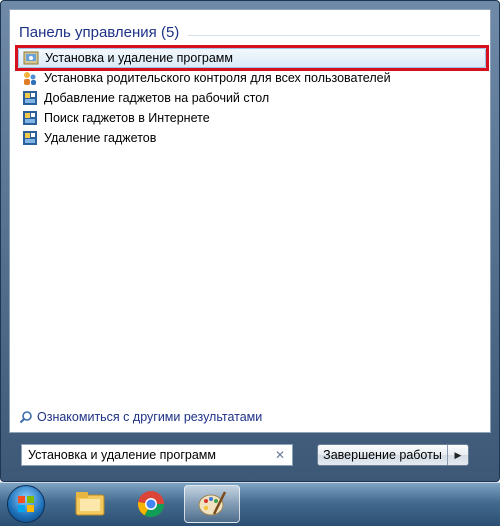 Image resolution: width=500 pixels, height=527 pixels. I want to click on chrome-icon, so click(151, 504).